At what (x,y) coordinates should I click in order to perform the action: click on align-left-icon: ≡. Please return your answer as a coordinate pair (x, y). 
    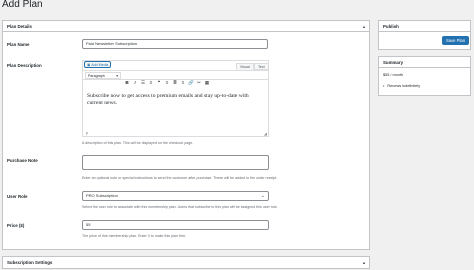
    Looking at the image, I should click on (167, 83).